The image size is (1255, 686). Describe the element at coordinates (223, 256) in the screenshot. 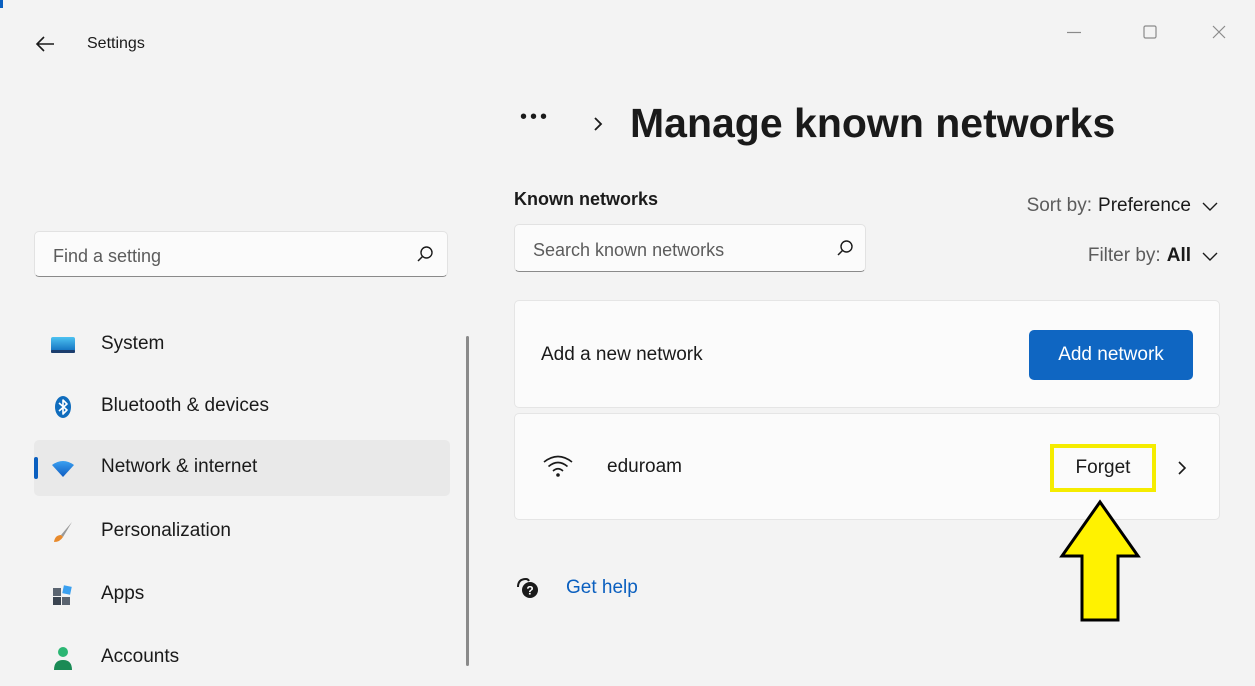

I see `find-setting-input` at that location.